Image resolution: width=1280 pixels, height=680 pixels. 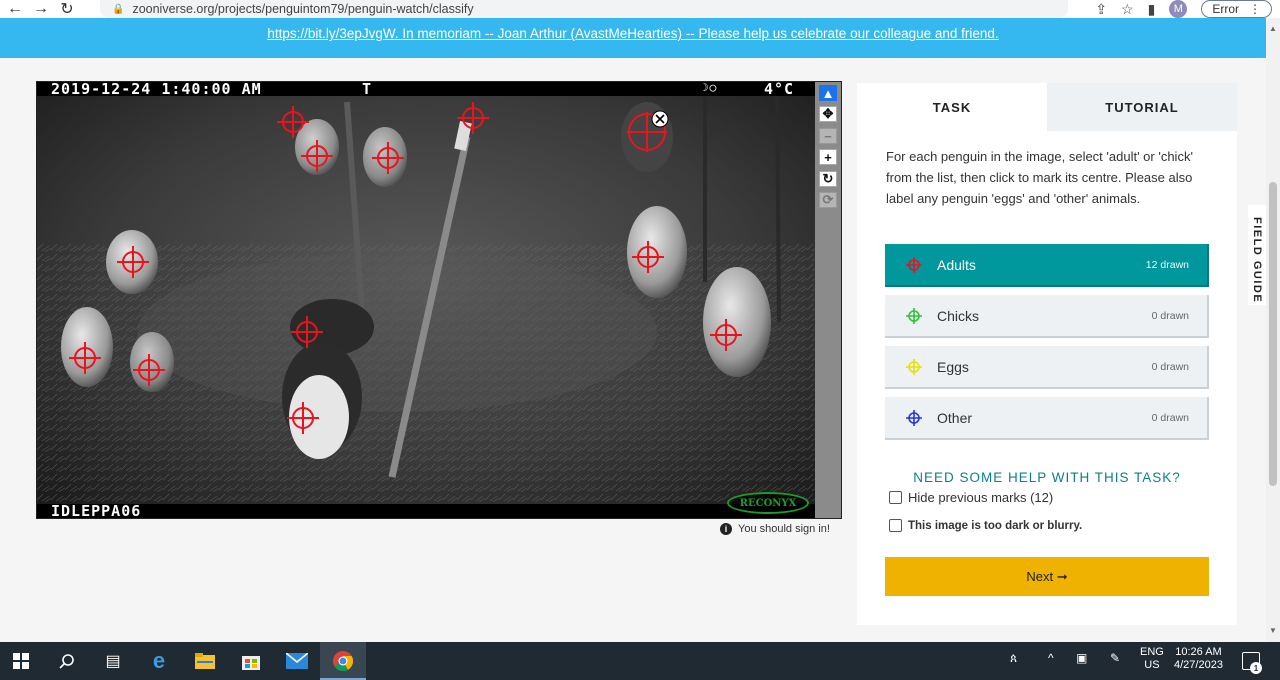 What do you see at coordinates (778, 202) in the screenshot?
I see `pole-far-right` at bounding box center [778, 202].